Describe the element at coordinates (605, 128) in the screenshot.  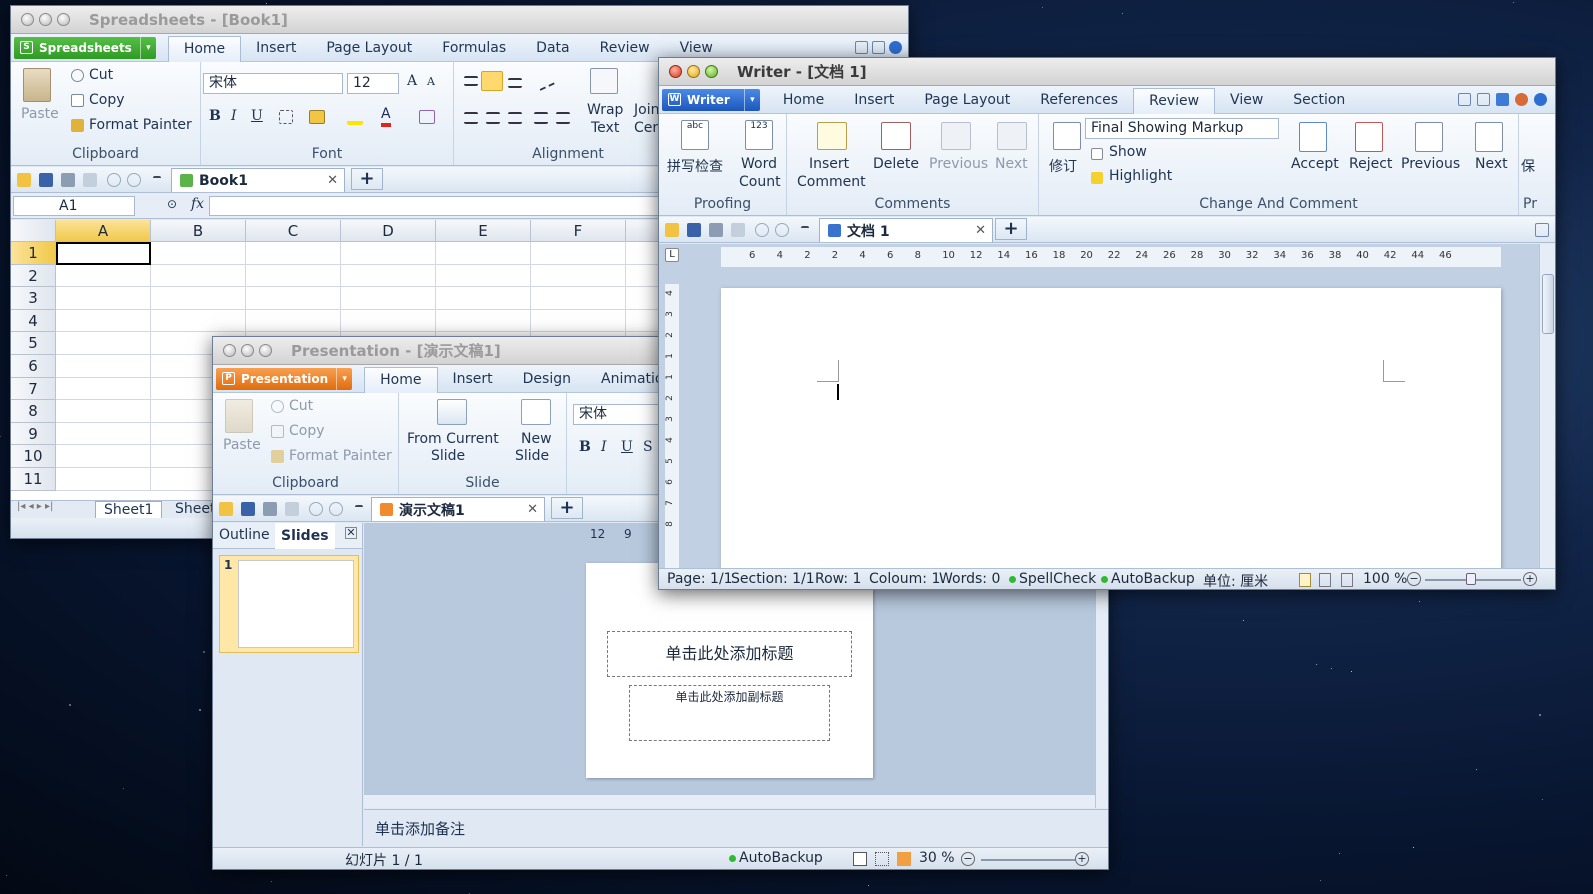
I see `wrap-text-button-2: Text` at that location.